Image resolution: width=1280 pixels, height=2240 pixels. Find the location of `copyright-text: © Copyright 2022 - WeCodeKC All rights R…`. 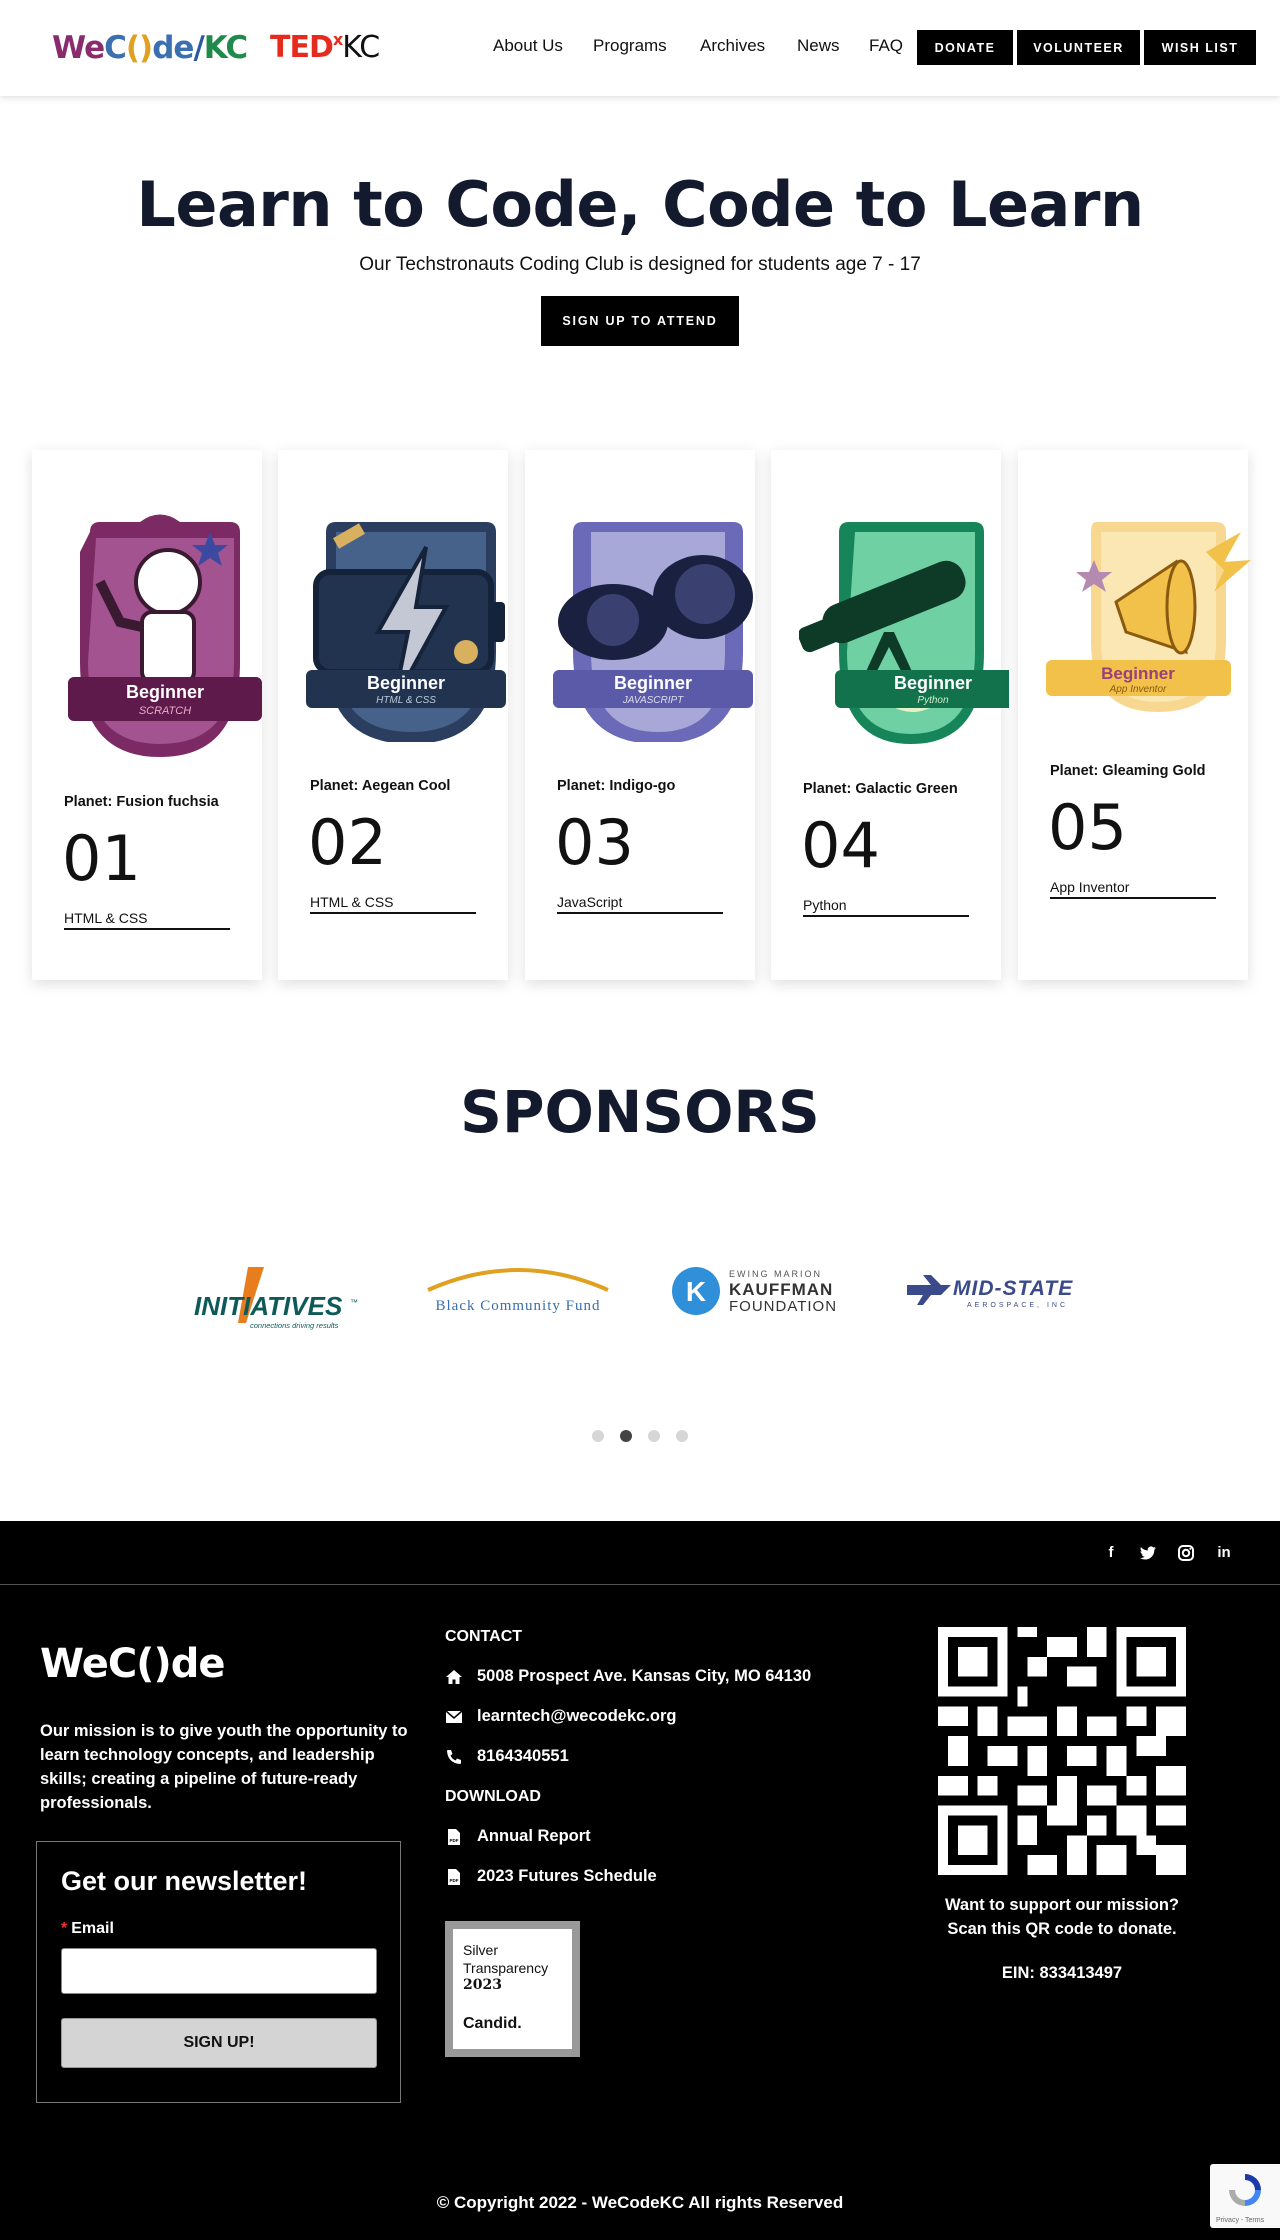

copyright-text: © Copyright 2022 - WeCodeKC All rights R… is located at coordinates (640, 2202).